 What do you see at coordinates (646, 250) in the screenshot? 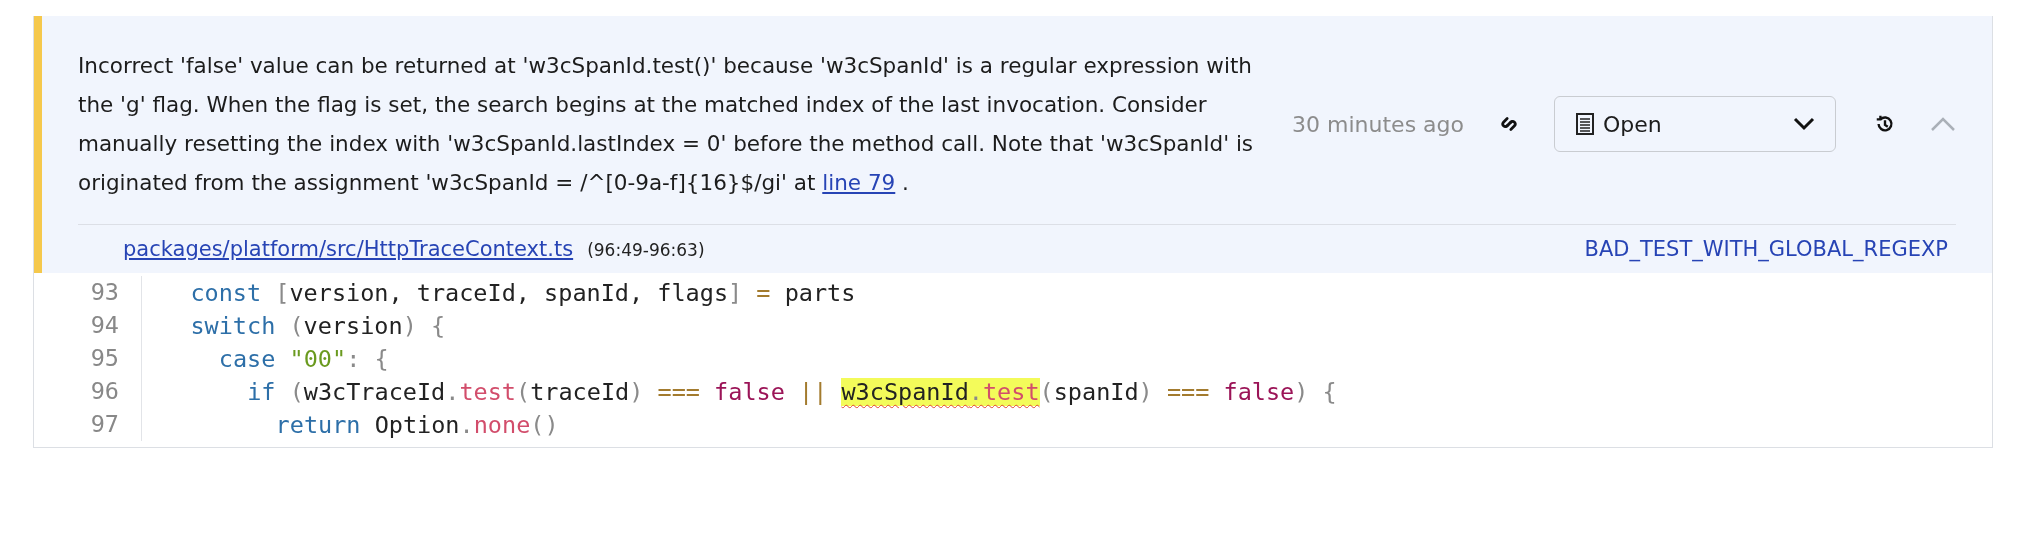
I see `location-range: (96:49-96:63)` at bounding box center [646, 250].